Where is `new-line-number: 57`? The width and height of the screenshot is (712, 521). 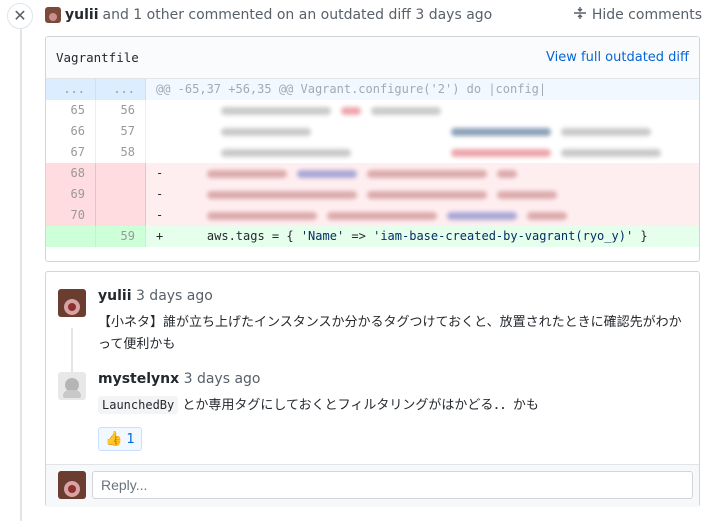
new-line-number: 57 is located at coordinates (121, 131).